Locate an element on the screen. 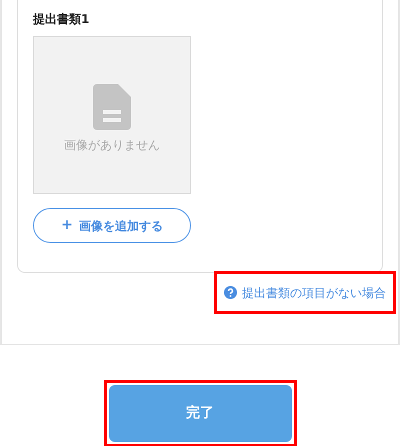 This screenshot has height=446, width=400. section-title: 提出書類1 is located at coordinates (61, 19).